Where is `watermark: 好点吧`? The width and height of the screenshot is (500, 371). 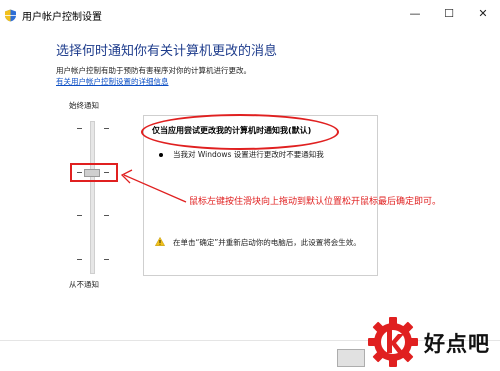 watermark: 好点吧 is located at coordinates (433, 342).